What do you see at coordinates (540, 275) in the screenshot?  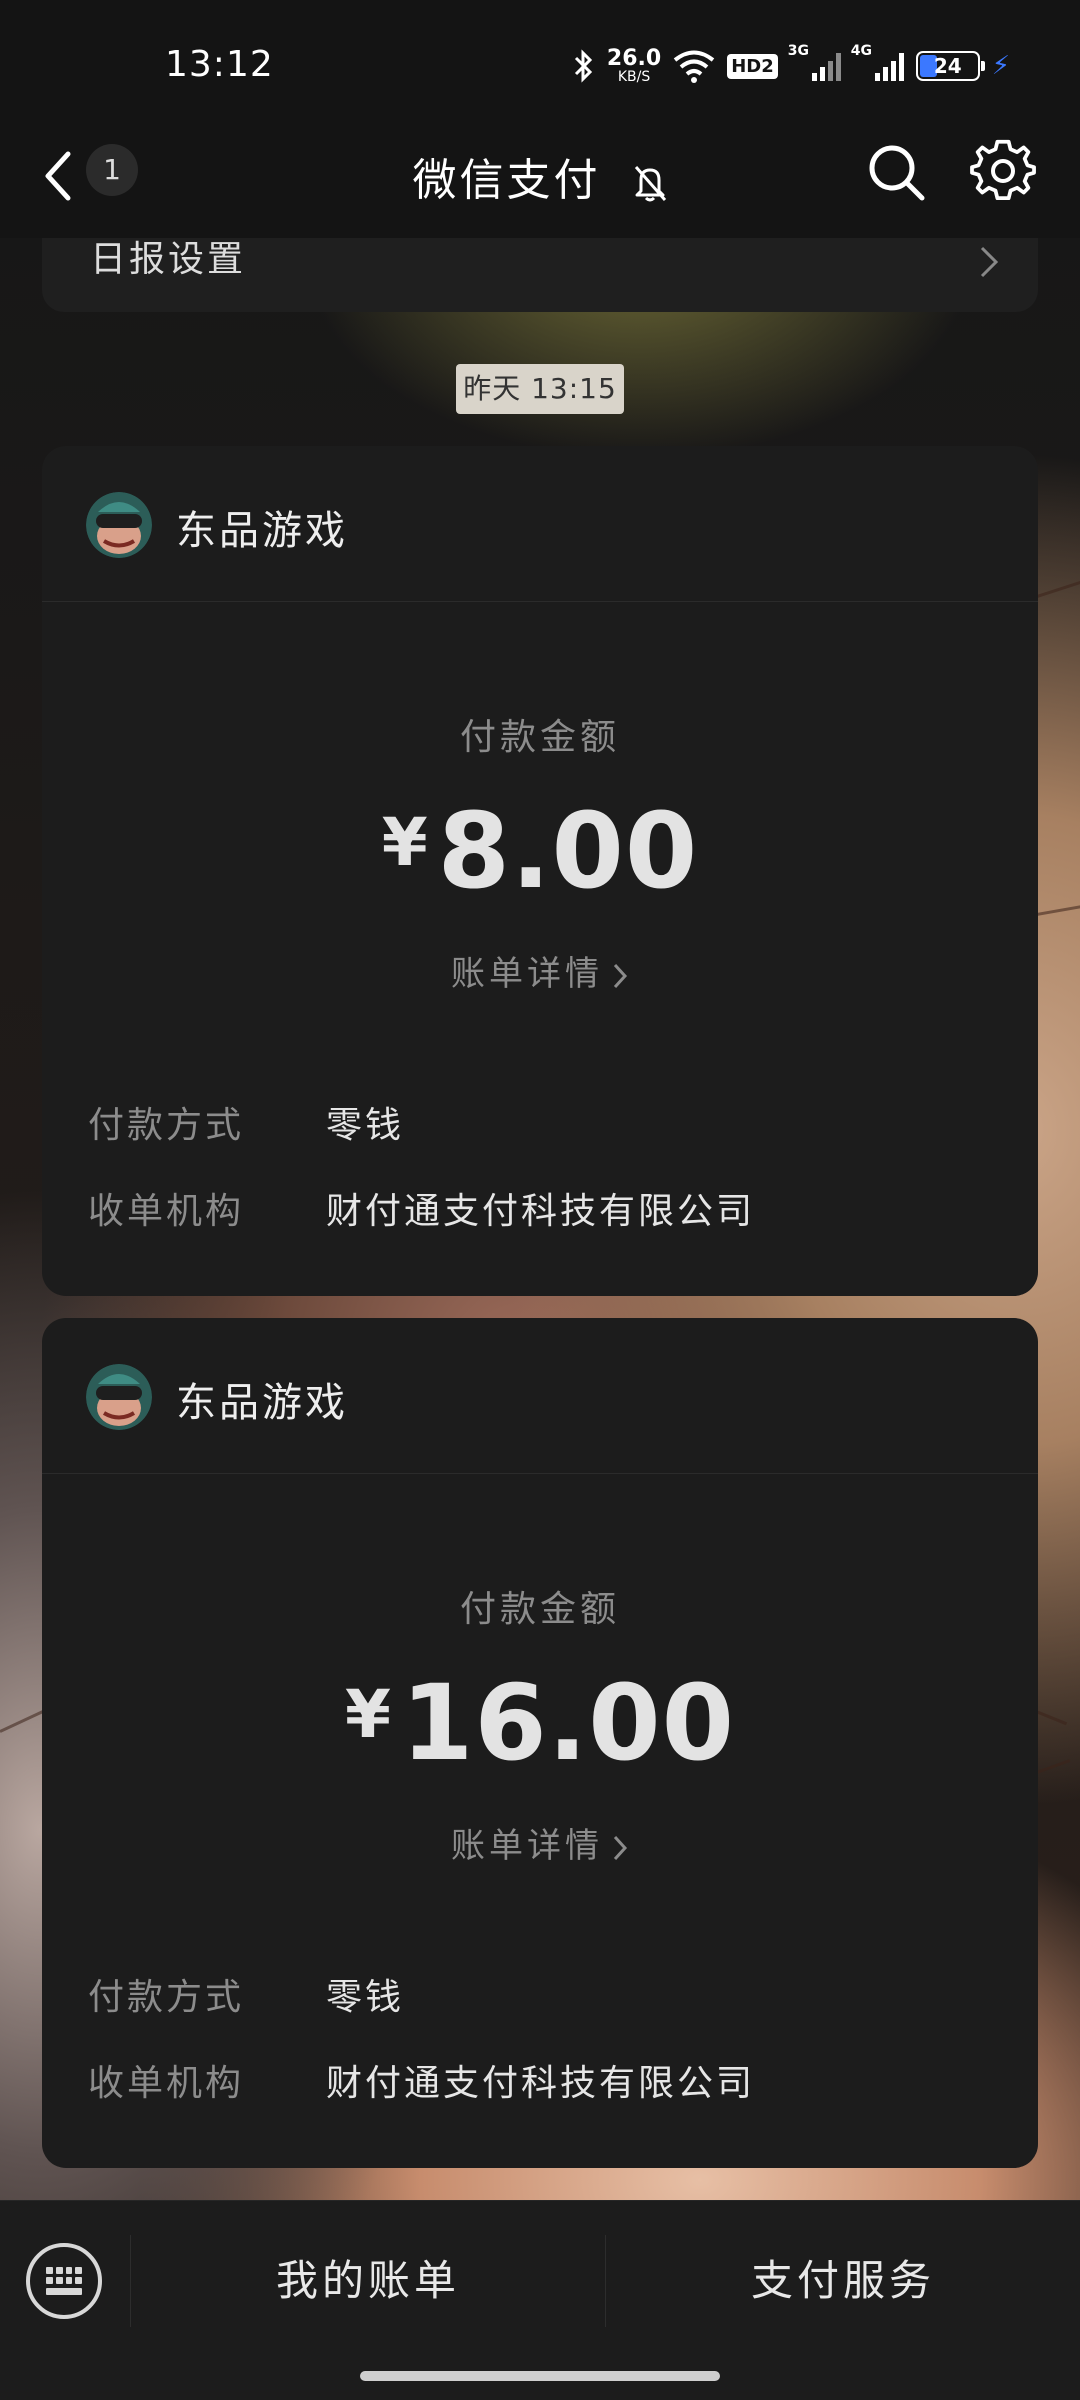 I see `daily-report-settings-row: 日报设置` at bounding box center [540, 275].